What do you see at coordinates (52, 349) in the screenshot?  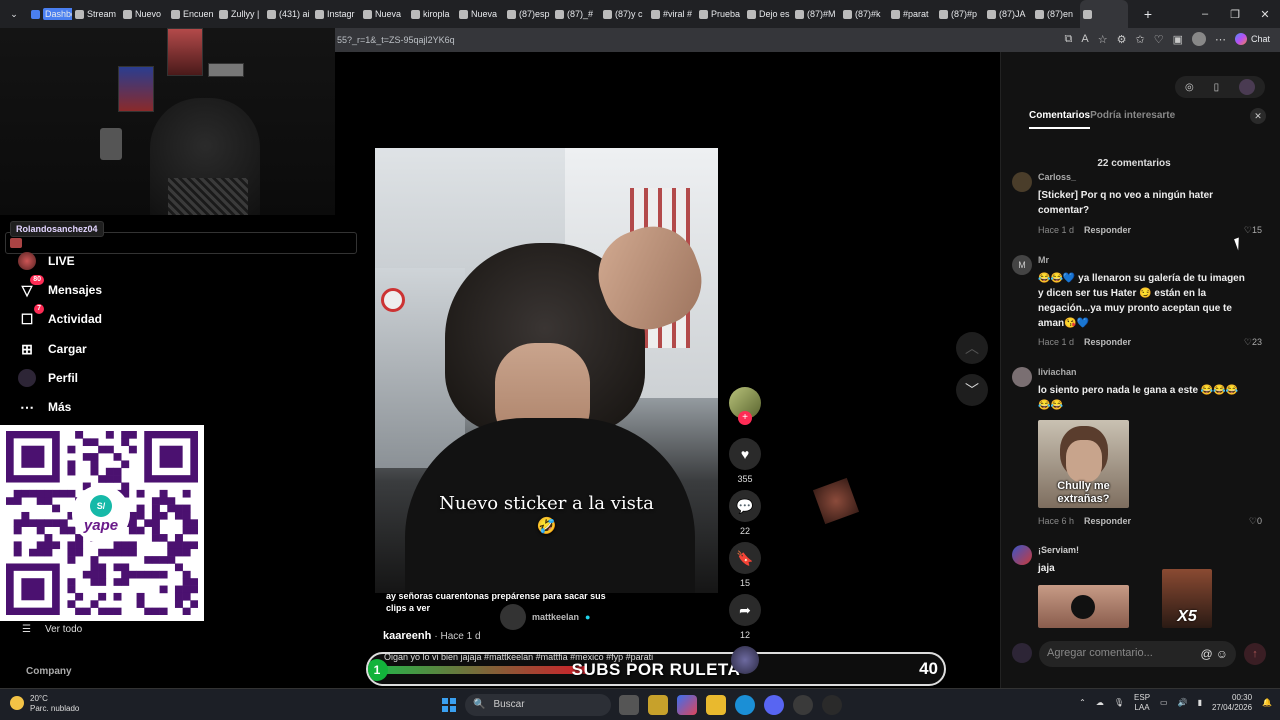 I see `sidebar-item-upload: ⊞ Cargar` at bounding box center [52, 349].